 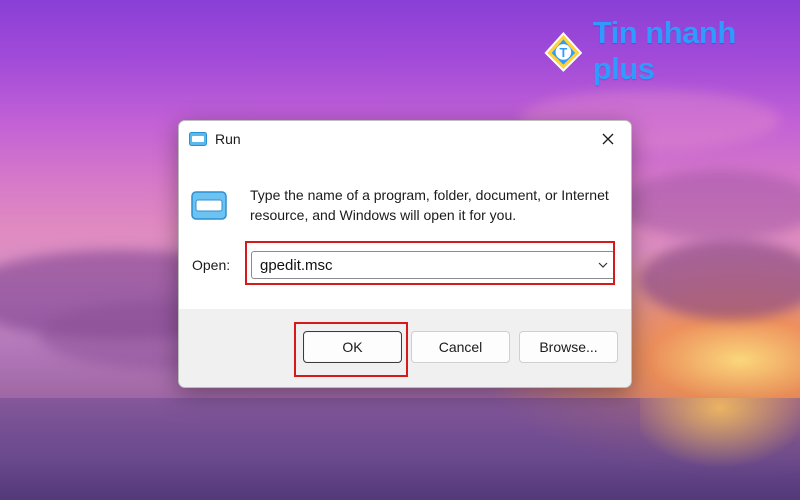 What do you see at coordinates (460, 347) in the screenshot?
I see `cancel-button: Cancel` at bounding box center [460, 347].